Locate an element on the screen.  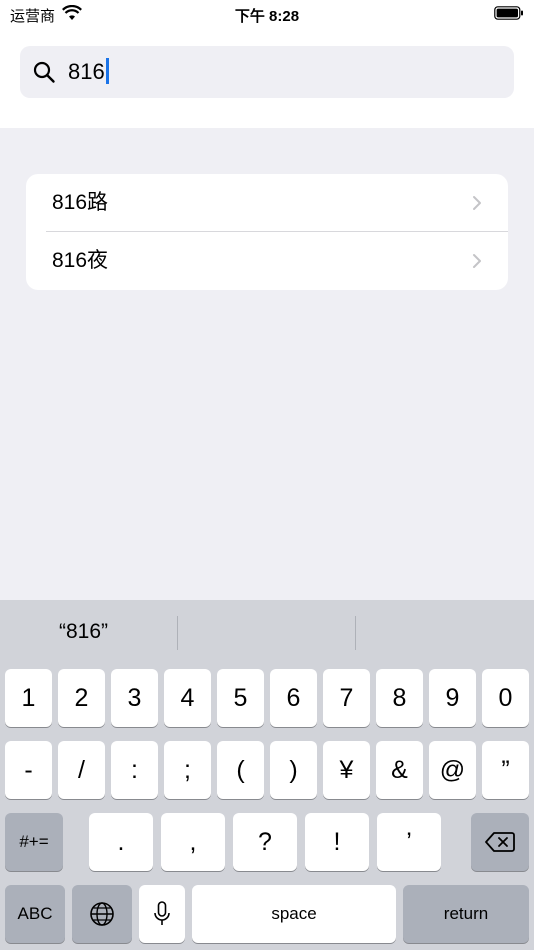
dictation-key is located at coordinates (162, 914).